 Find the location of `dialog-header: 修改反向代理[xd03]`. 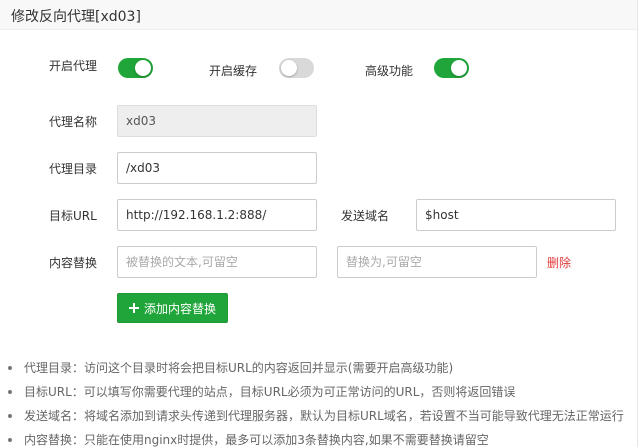

dialog-header: 修改反向代理[xd03] is located at coordinates (319, 15).